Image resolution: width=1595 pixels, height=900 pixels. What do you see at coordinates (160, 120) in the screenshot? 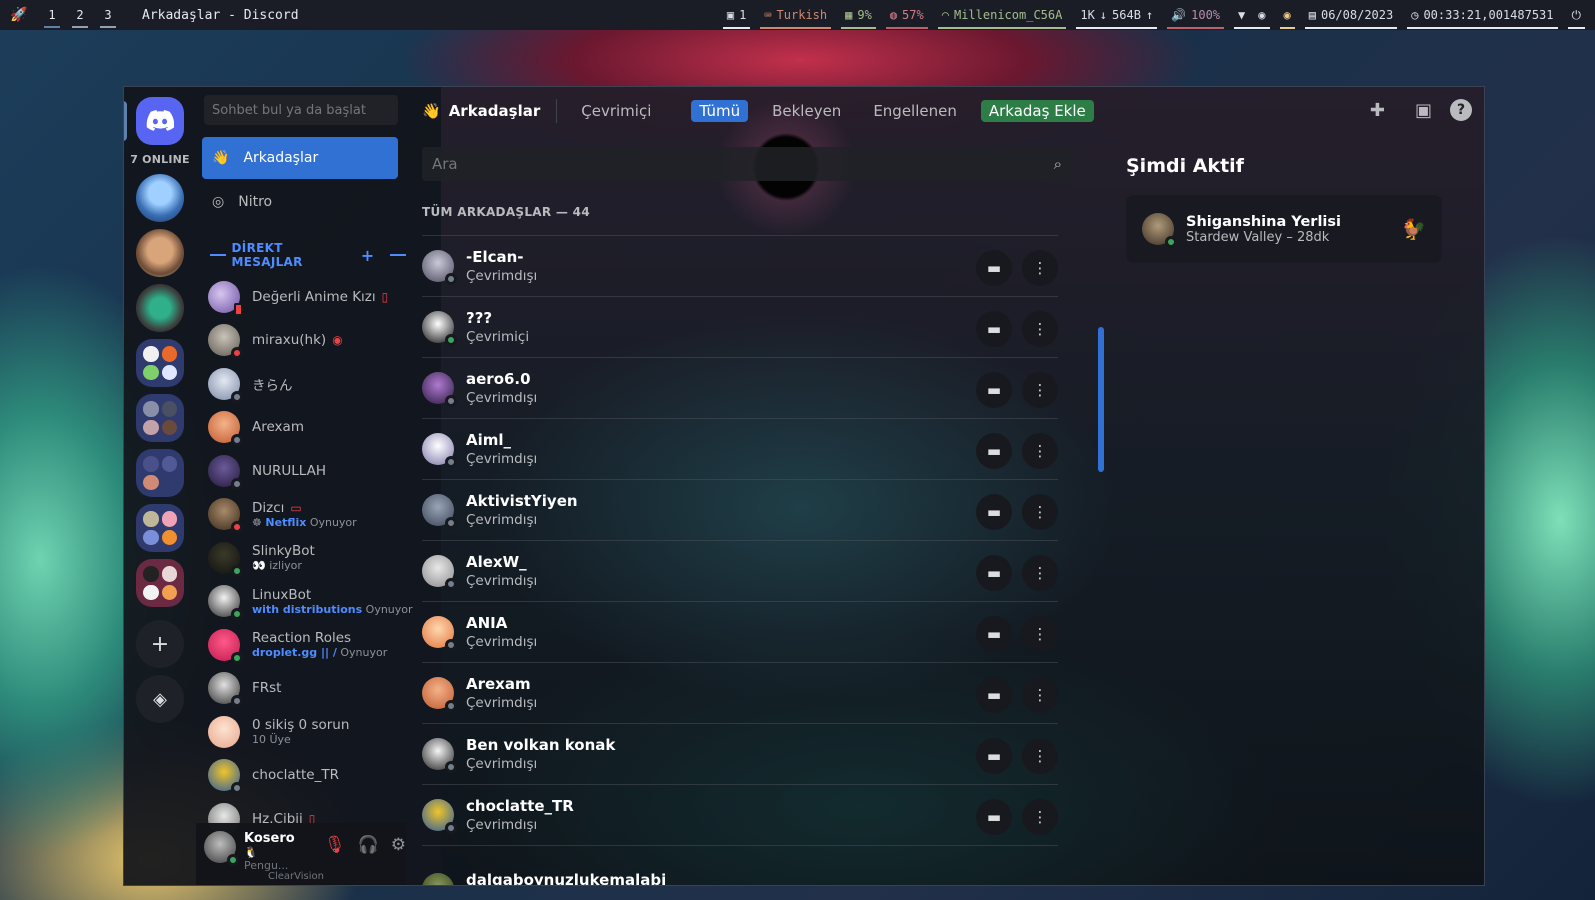
I see `discord-logo-icon` at bounding box center [160, 120].